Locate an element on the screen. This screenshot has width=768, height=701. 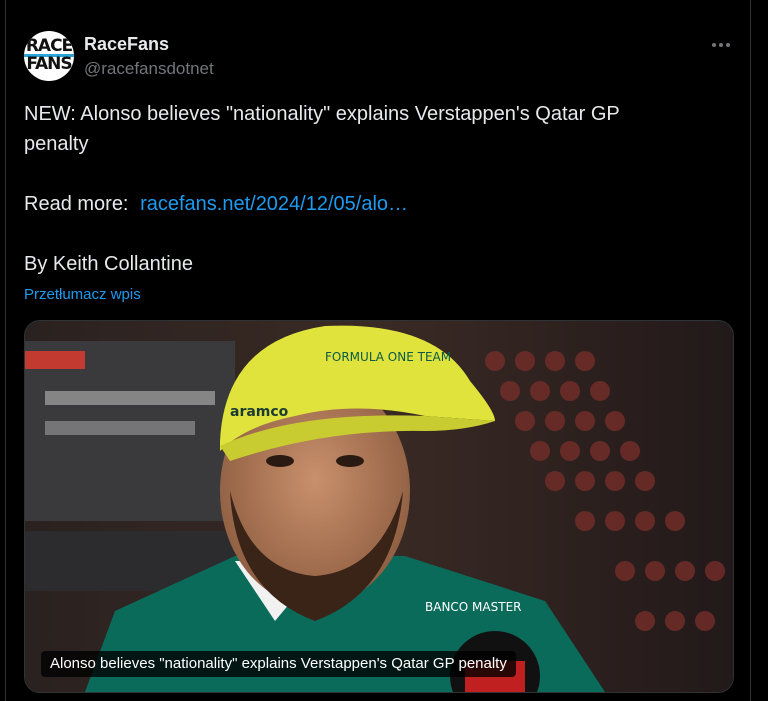
translate-post-link: Przetłumacz wpis is located at coordinates (82, 294).